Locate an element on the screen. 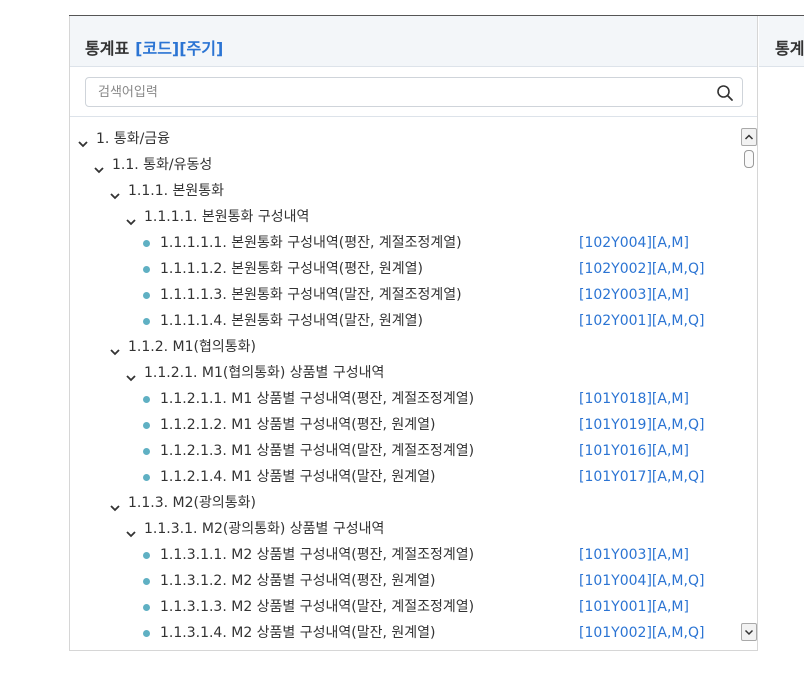  tree-folder-item: 1.1.1. 본원통화 is located at coordinates (405, 191).